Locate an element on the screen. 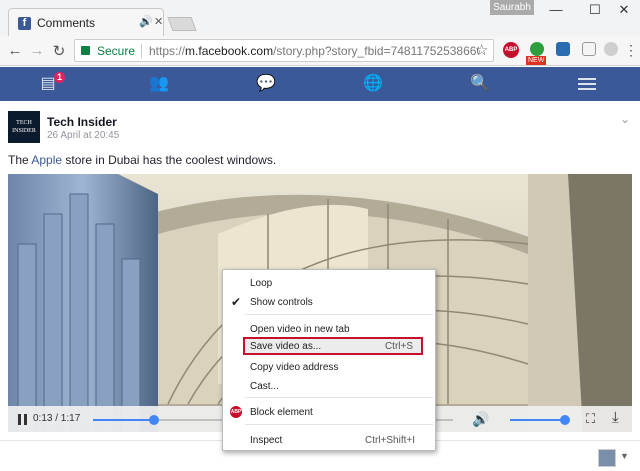 The width and height of the screenshot is (640, 471). fullscreen-icon: ⛶ is located at coordinates (590, 419).